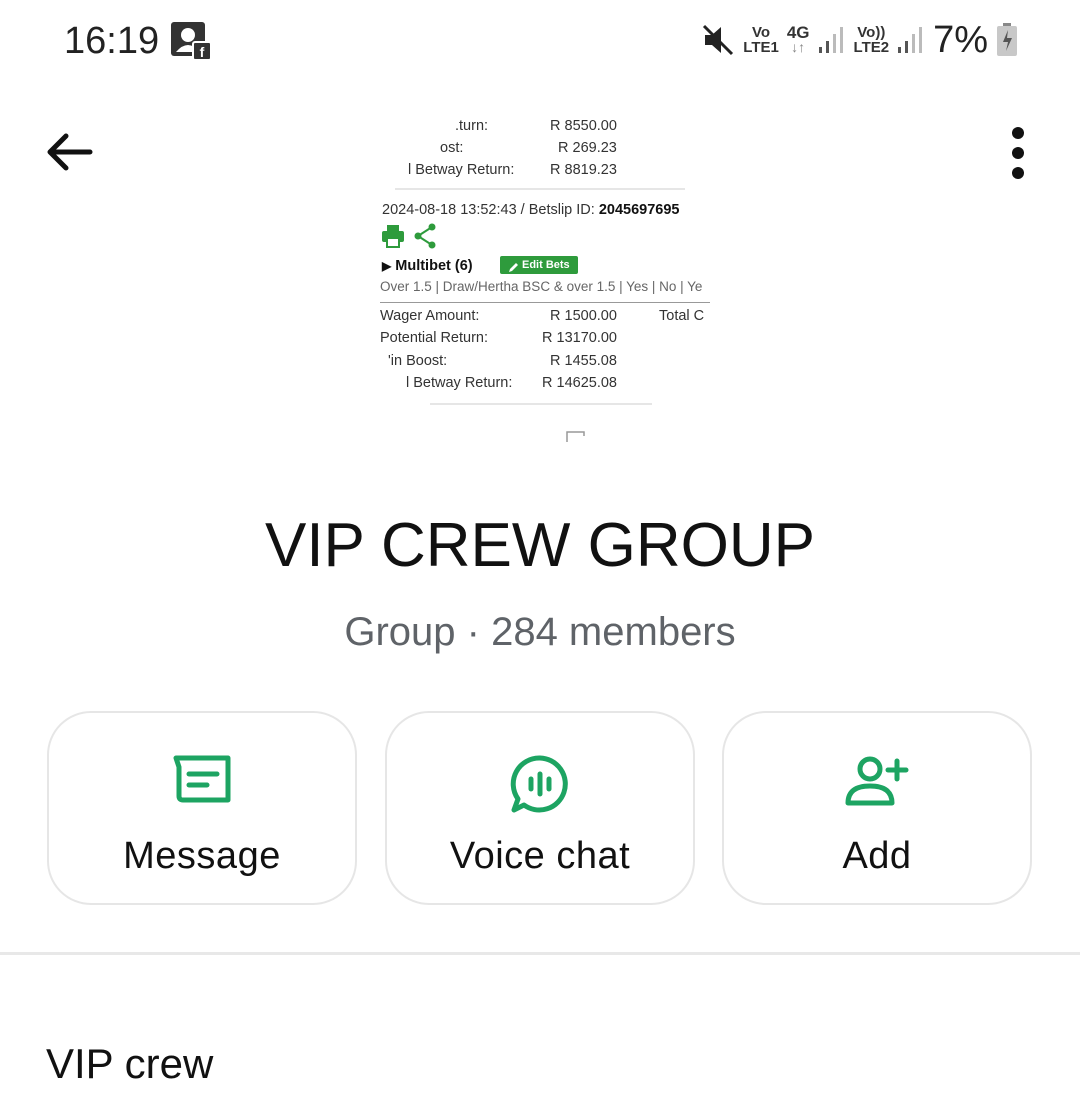 Image resolution: width=1080 pixels, height=1100 pixels. Describe the element at coordinates (539, 784) in the screenshot. I see `voice-chat-icon` at that location.